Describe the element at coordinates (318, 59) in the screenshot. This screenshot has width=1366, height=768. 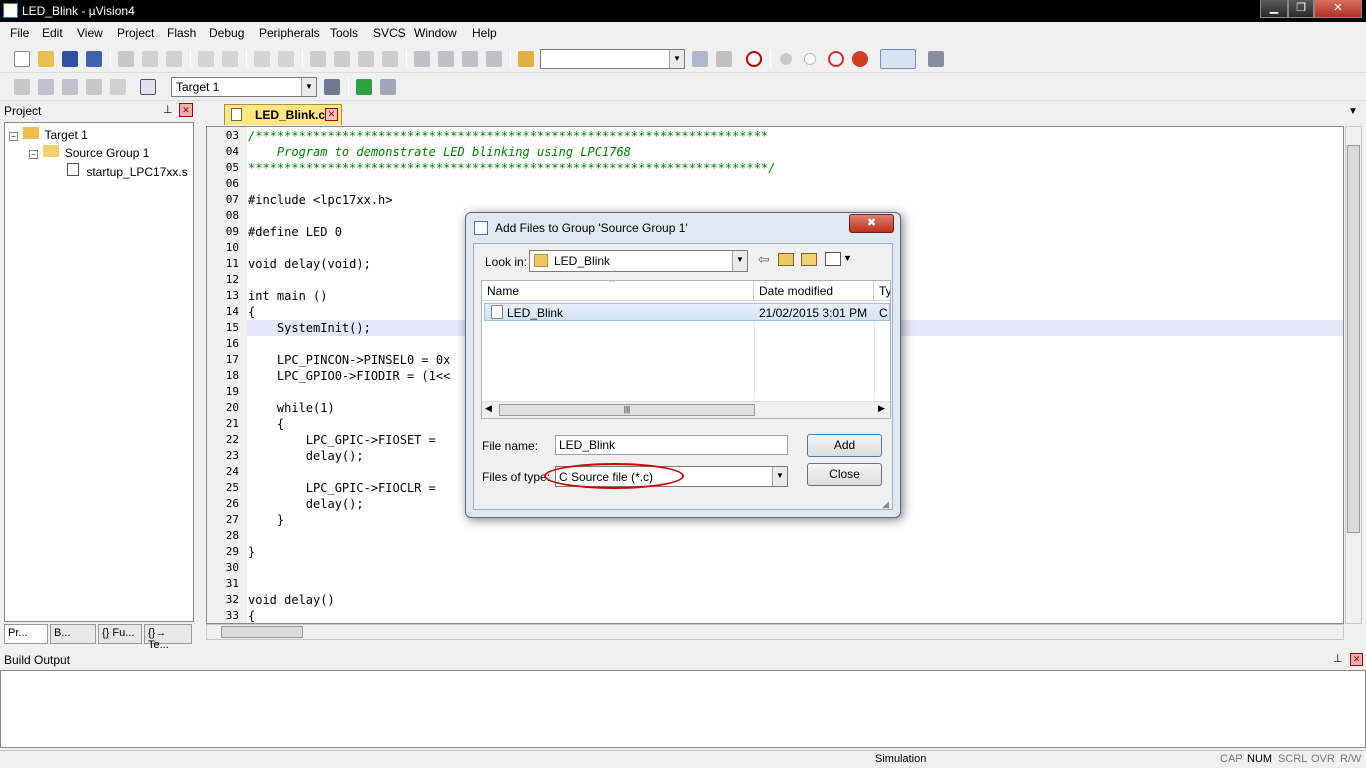
I see `bookmark-icon` at that location.